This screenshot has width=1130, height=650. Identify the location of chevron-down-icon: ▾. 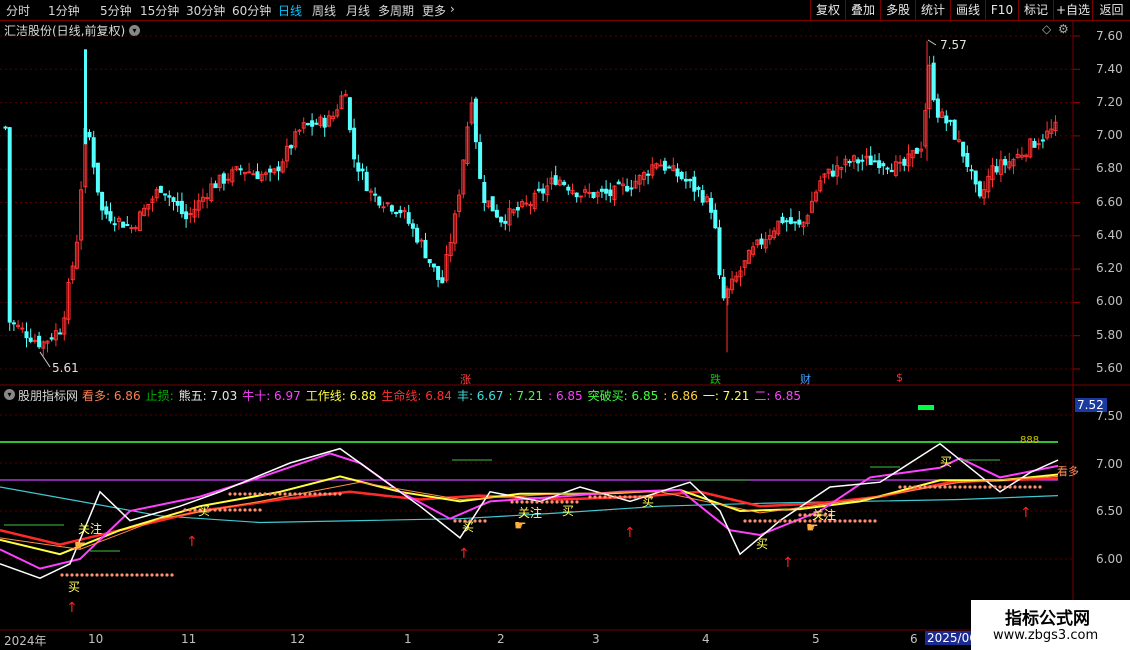
(9, 394).